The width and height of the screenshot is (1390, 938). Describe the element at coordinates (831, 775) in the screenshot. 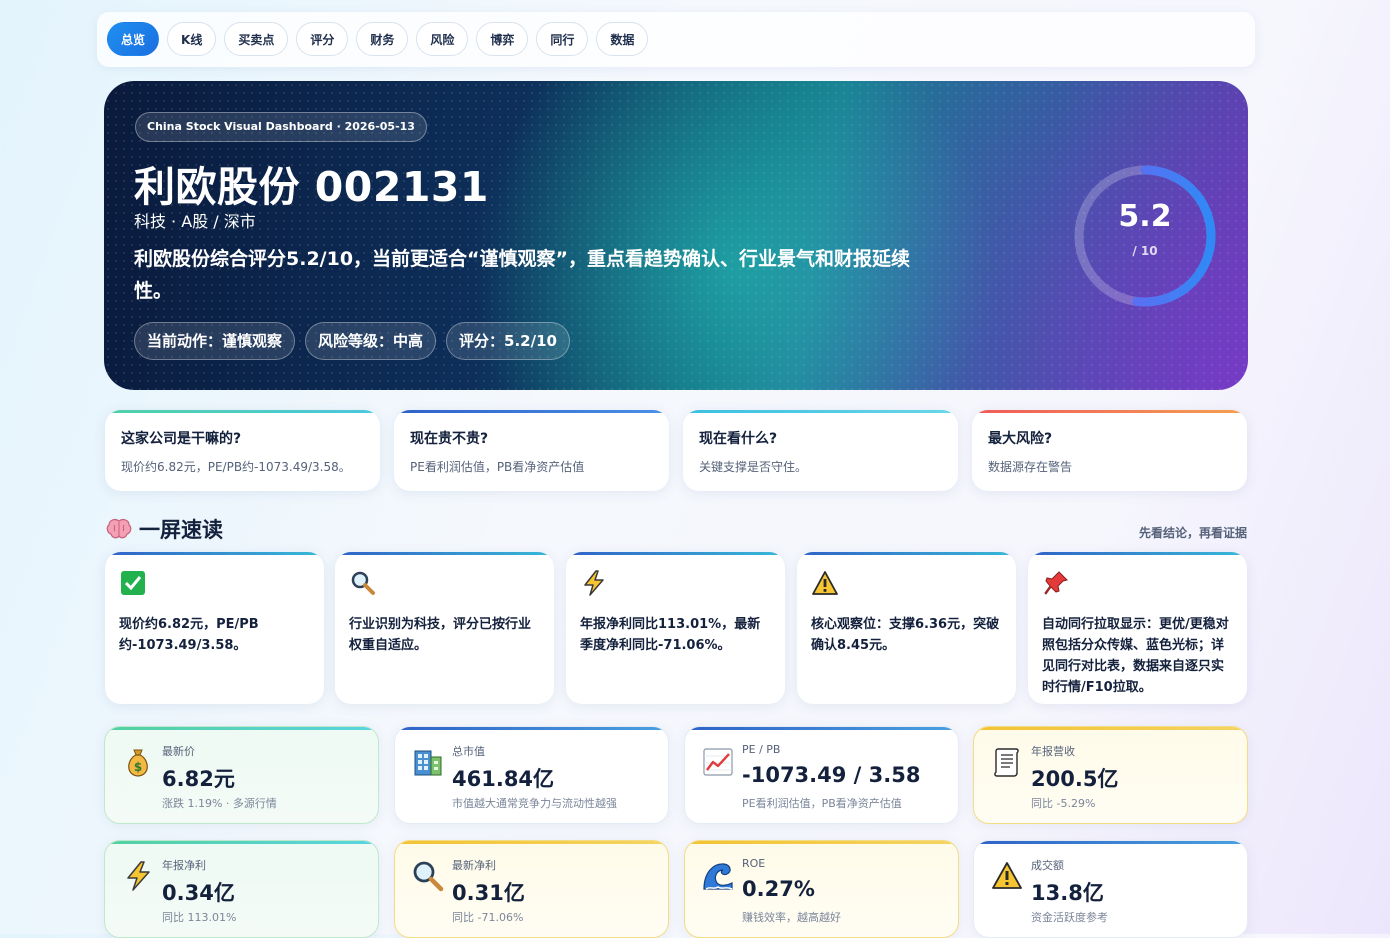

I see `metric-value: -1073.49 / 3.58` at that location.